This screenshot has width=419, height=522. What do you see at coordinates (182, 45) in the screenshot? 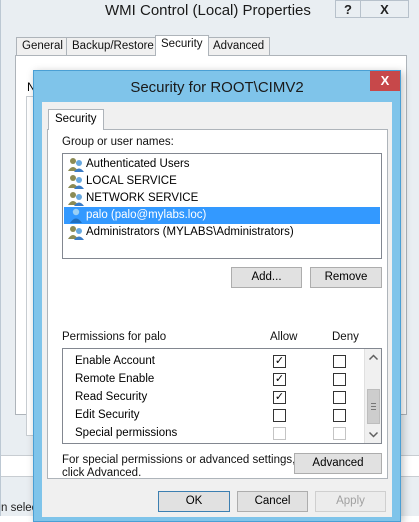
I see `tab-security: Security` at bounding box center [182, 45].